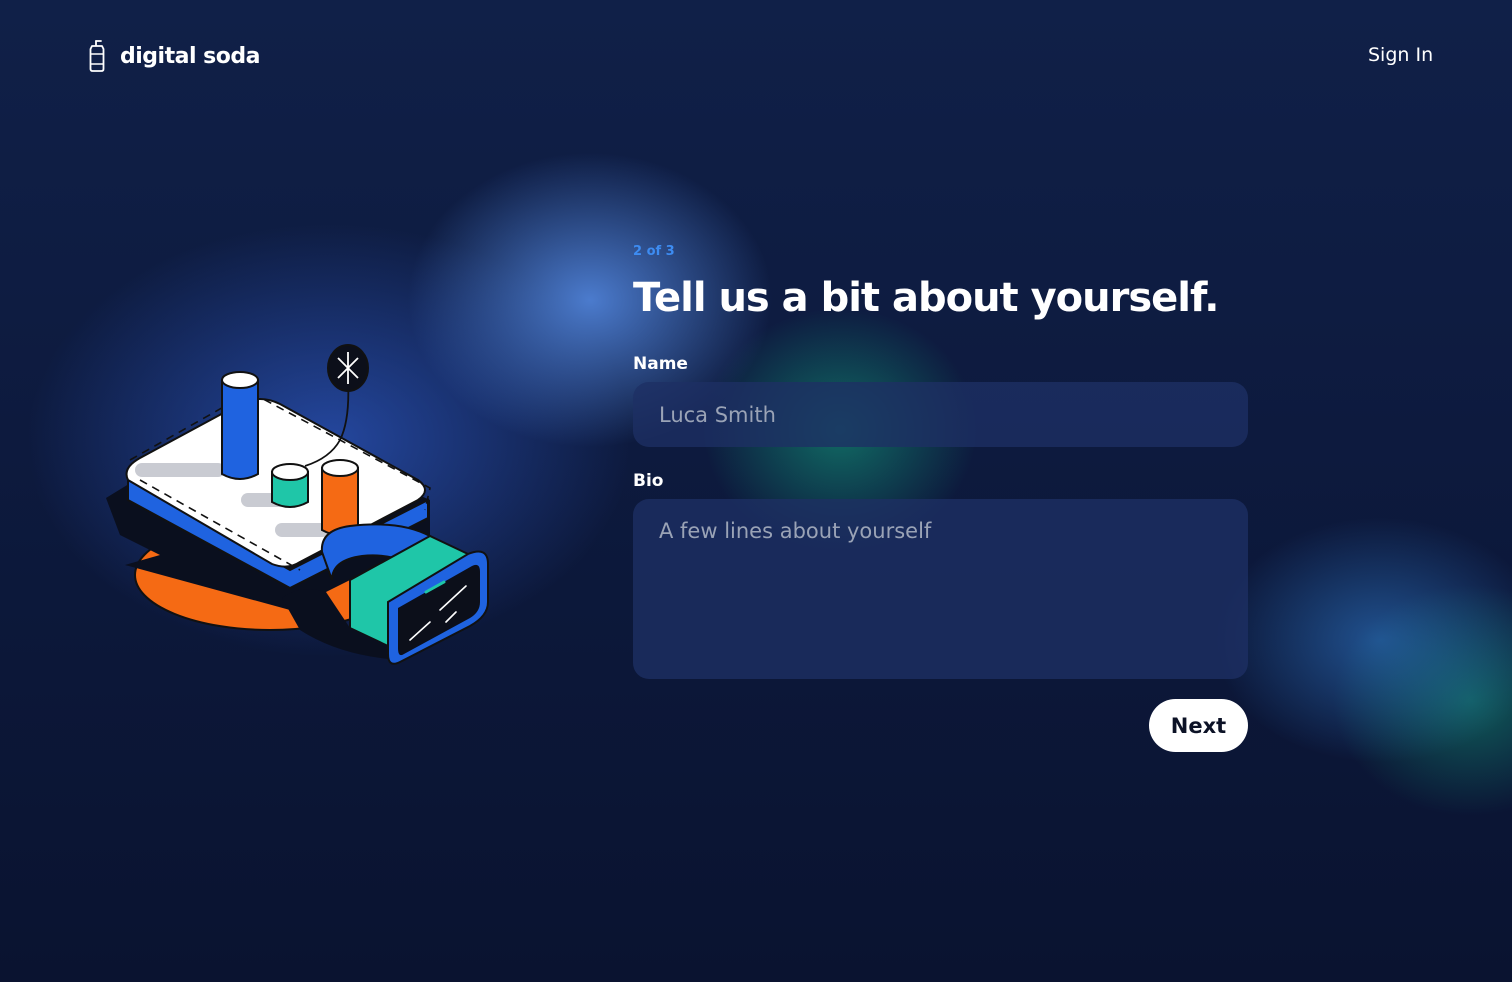 Image resolution: width=1512 pixels, height=982 pixels. I want to click on next-button: Next, so click(1198, 725).